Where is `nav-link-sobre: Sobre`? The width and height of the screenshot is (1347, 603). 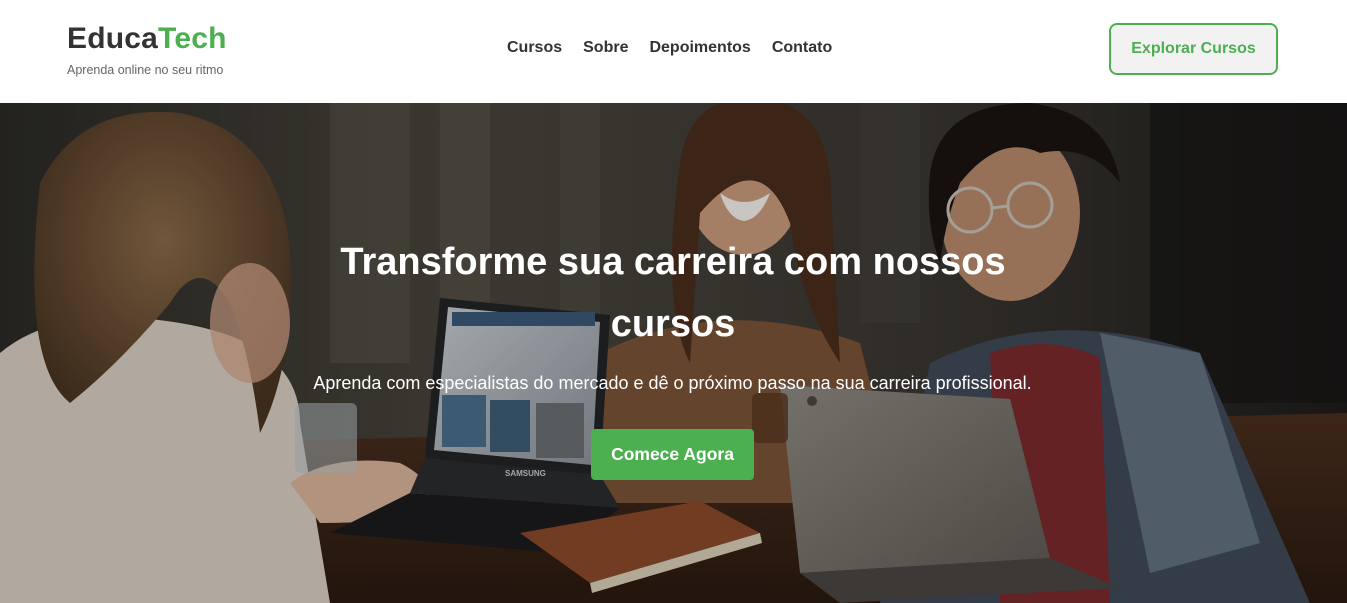
nav-link-sobre: Sobre is located at coordinates (605, 48).